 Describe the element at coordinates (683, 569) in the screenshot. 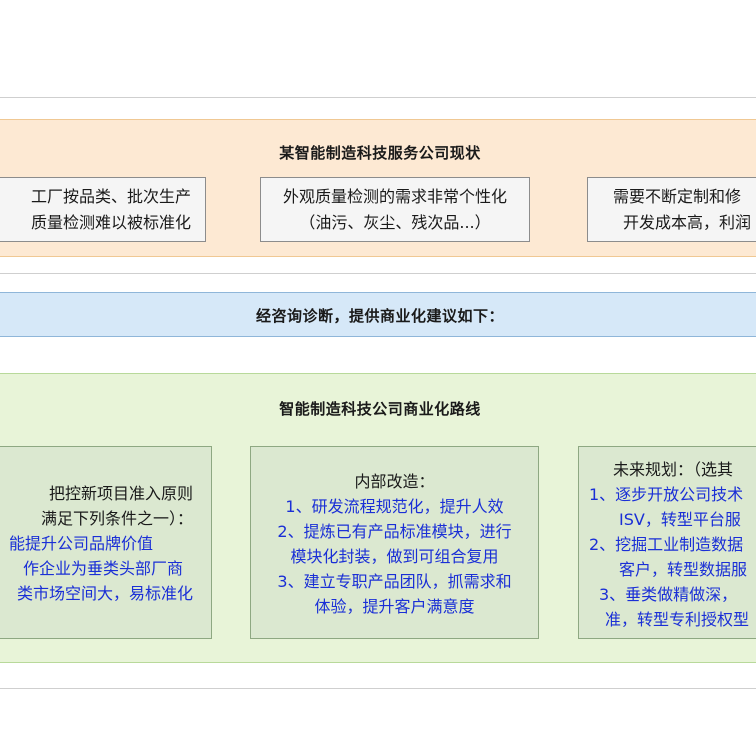

I see `route-card-3-item: 客户，转型数据服` at that location.